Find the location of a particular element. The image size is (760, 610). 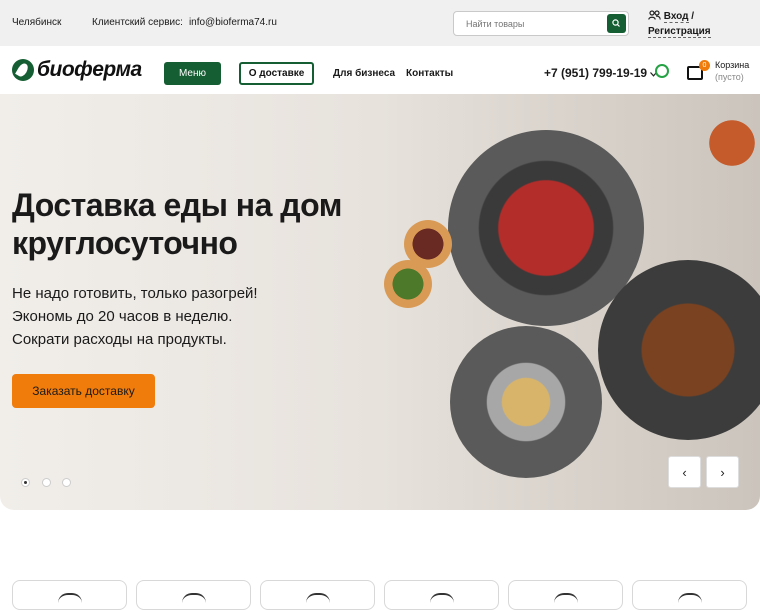

slider-next-button: › is located at coordinates (722, 472).